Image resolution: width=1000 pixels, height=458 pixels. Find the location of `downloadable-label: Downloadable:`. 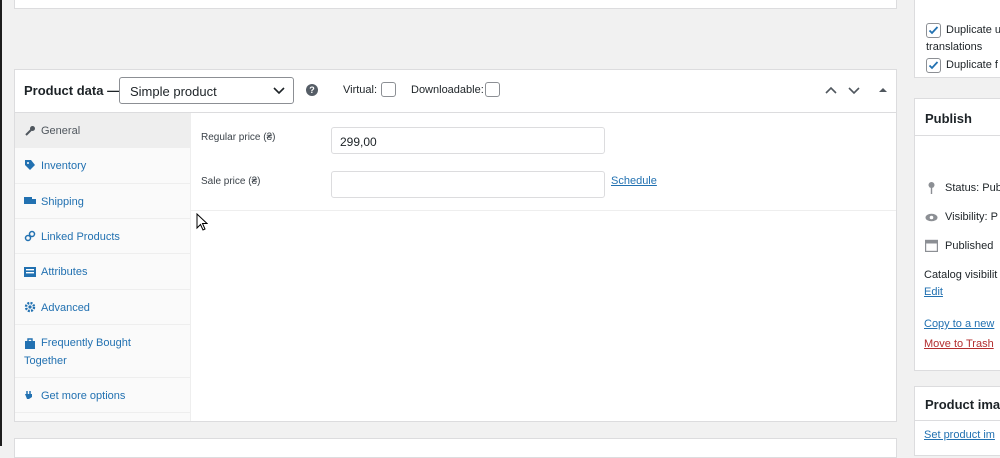

downloadable-label: Downloadable: is located at coordinates (447, 90).